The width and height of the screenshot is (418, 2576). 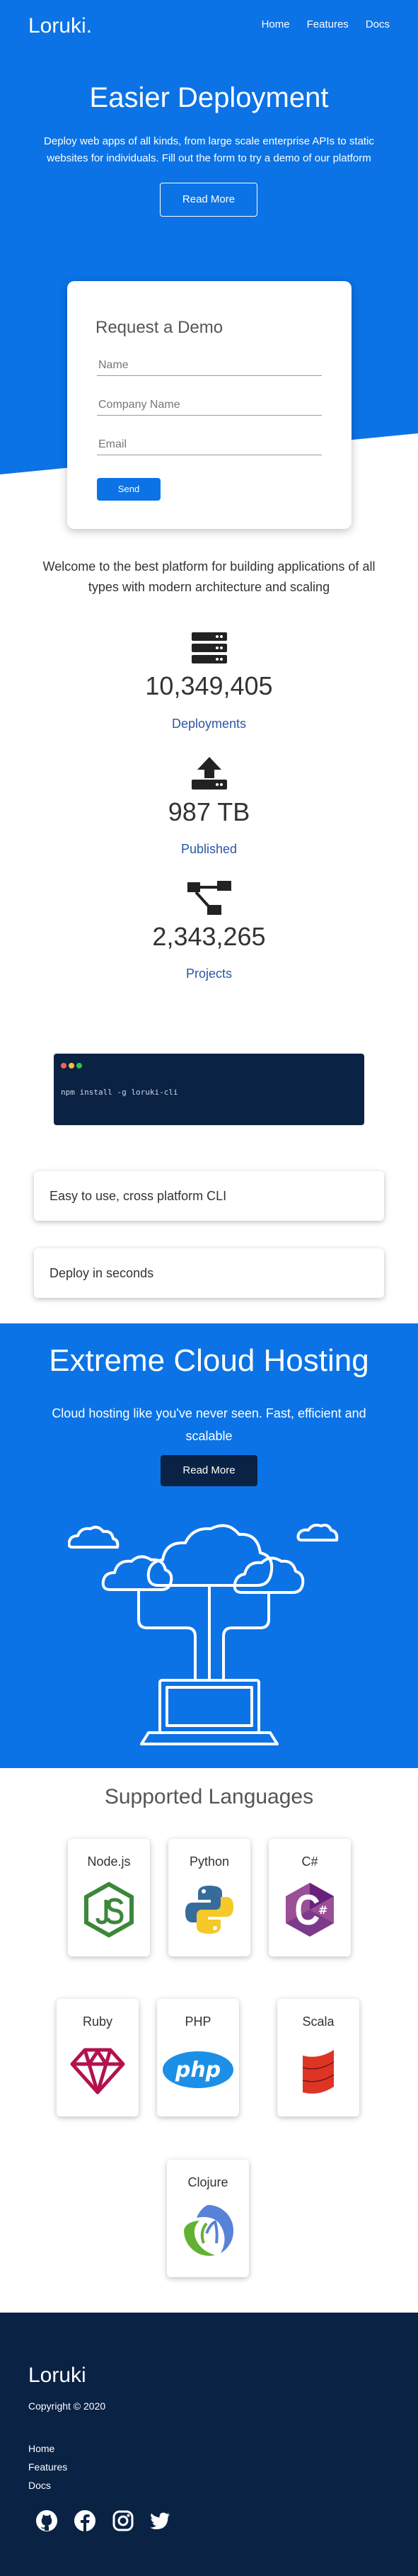 What do you see at coordinates (378, 24) in the screenshot?
I see `nav-link-docs: Docs` at bounding box center [378, 24].